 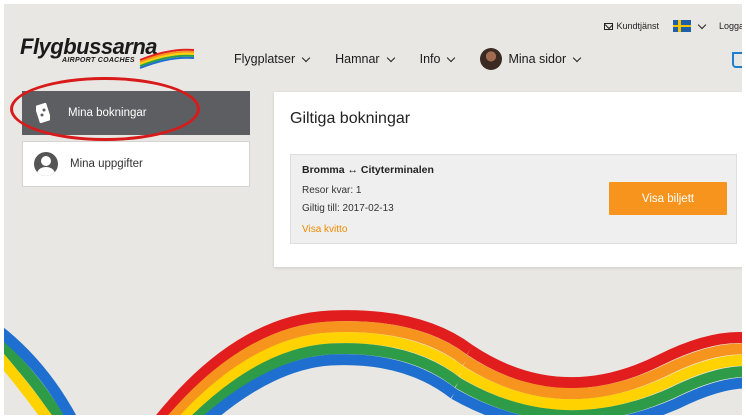 What do you see at coordinates (106, 164) in the screenshot?
I see `sidebar-item-label: Mina uppgifter` at bounding box center [106, 164].